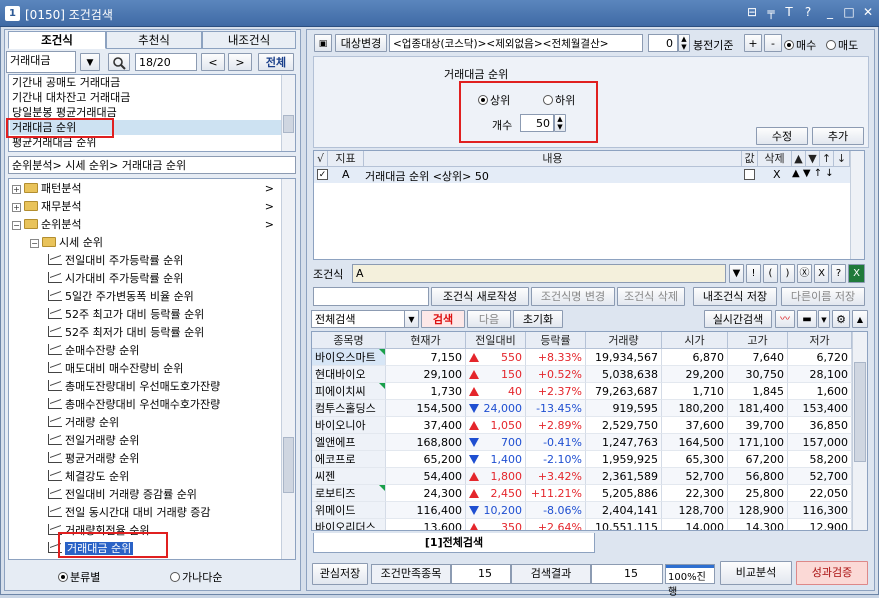 The image size is (879, 598). What do you see at coordinates (146, 207) in the screenshot?
I see `tree-item: + 재무분석 >` at bounding box center [146, 207].